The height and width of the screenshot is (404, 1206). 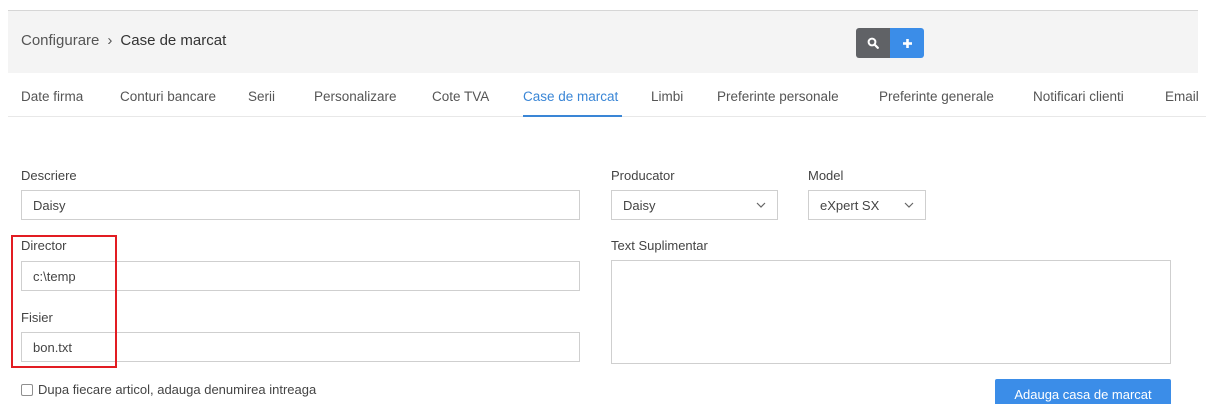 What do you see at coordinates (49, 175) in the screenshot?
I see `descriere-label: Descriere` at bounding box center [49, 175].